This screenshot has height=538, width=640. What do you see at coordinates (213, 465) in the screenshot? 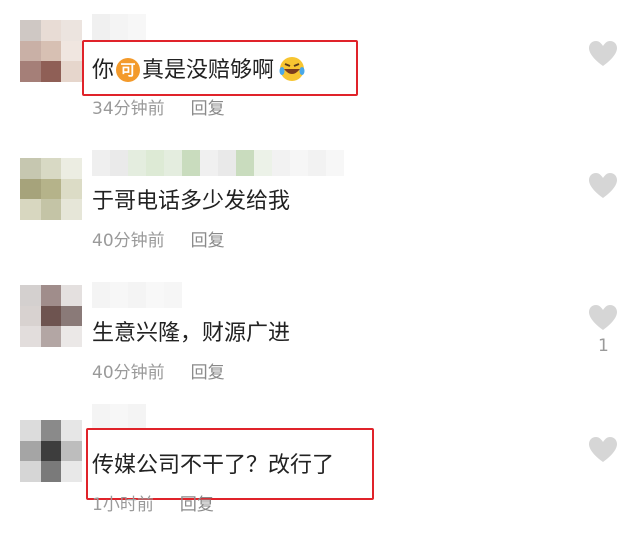
I see `comment-text: 传媒公司不干了？改行了` at bounding box center [213, 465].